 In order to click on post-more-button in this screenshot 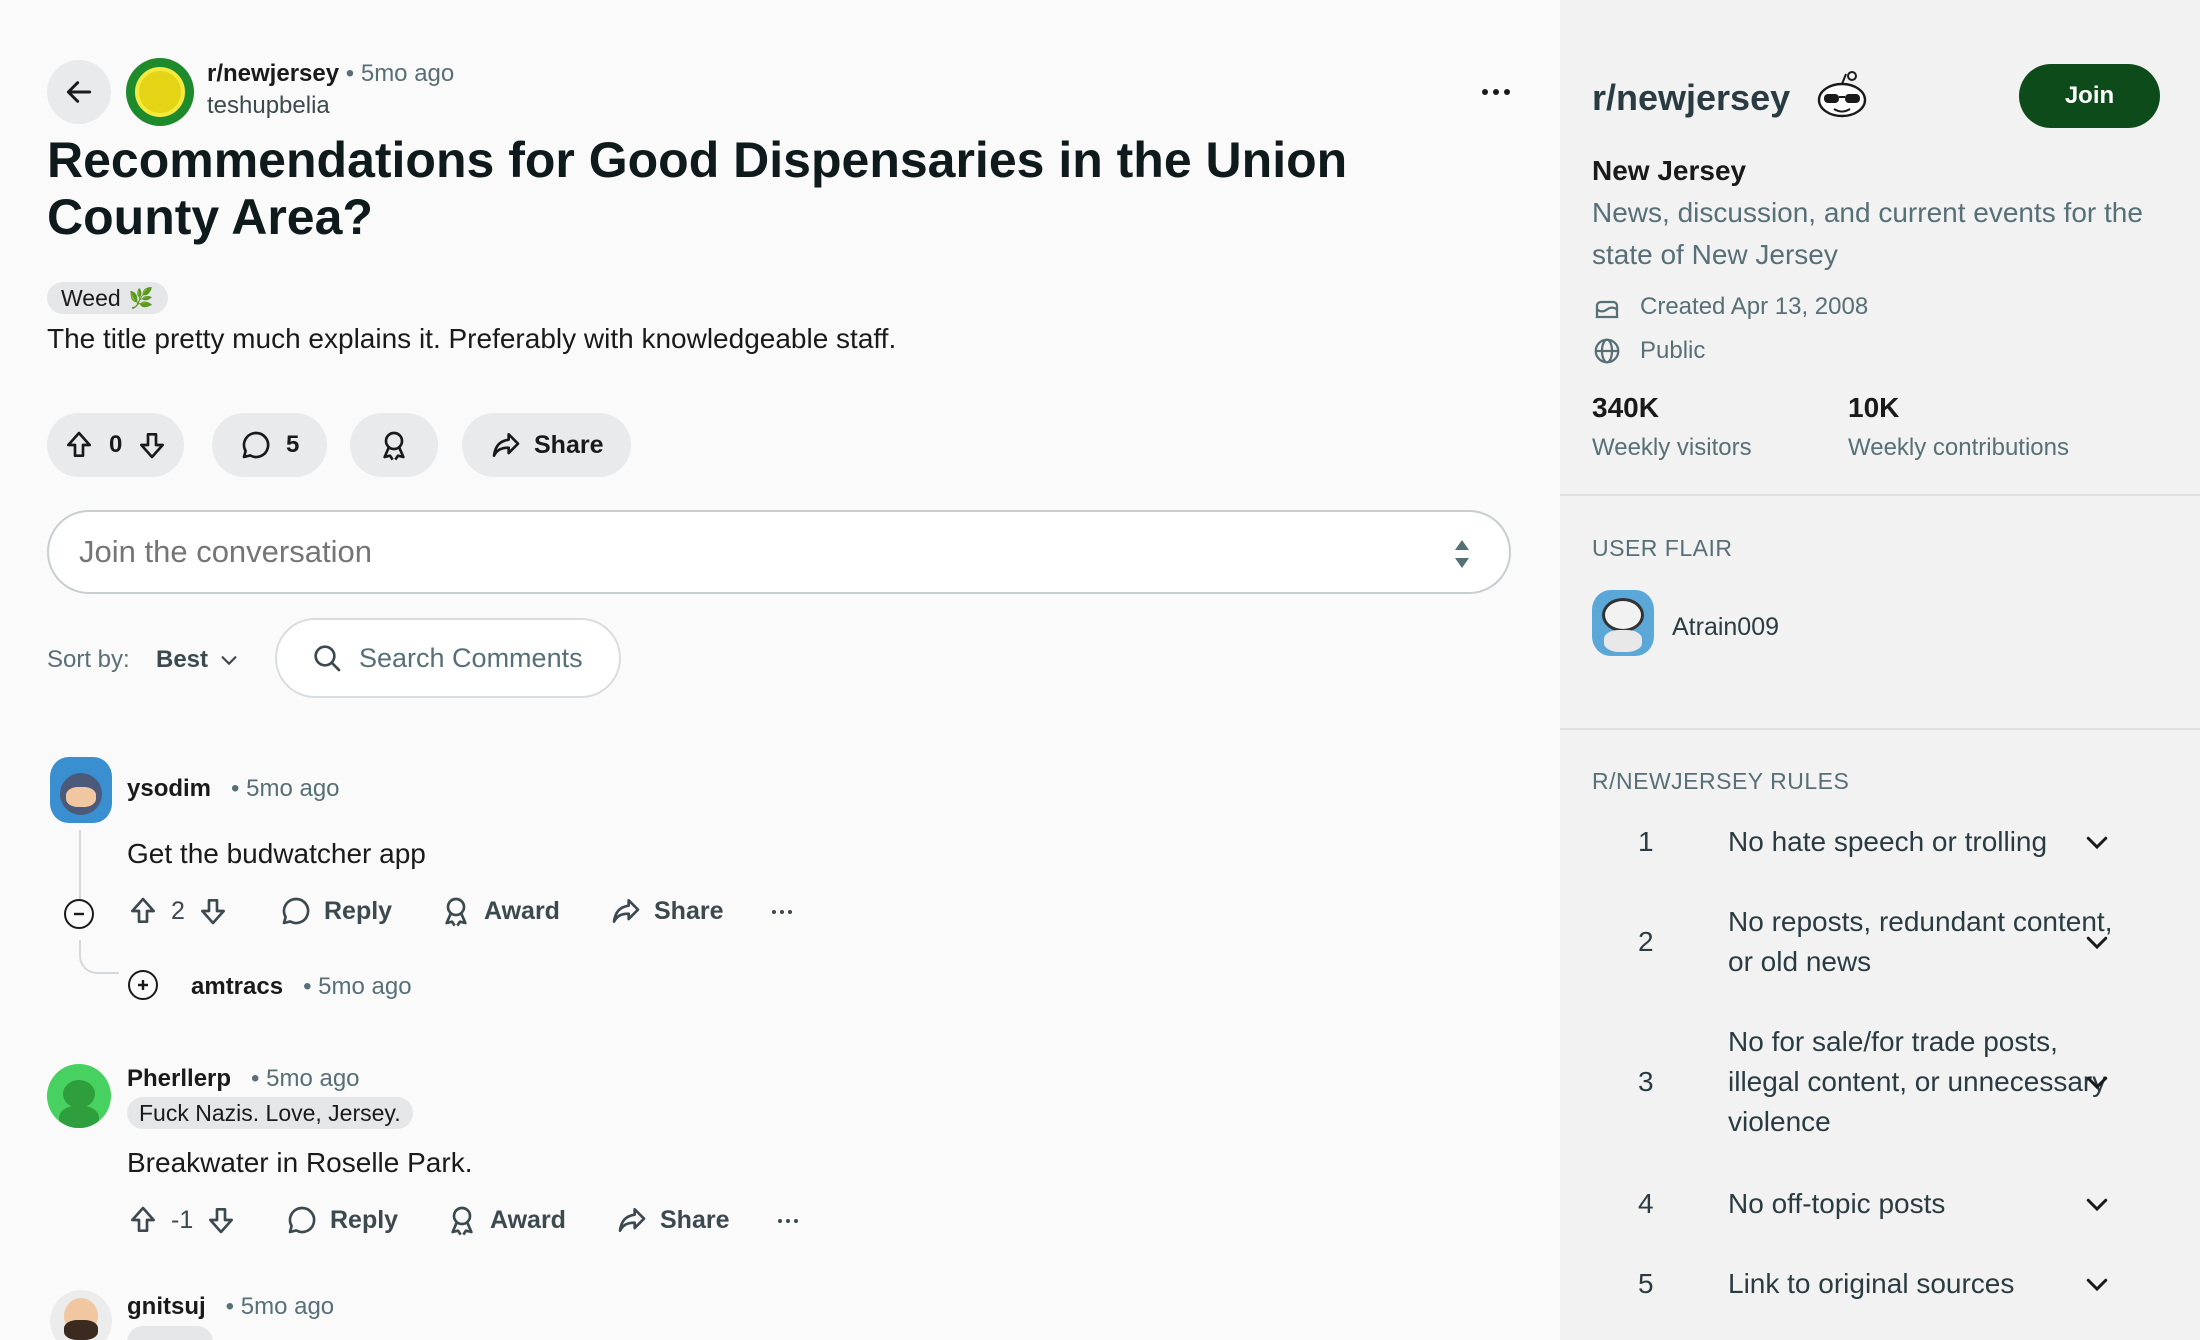, I will do `click(1496, 92)`.